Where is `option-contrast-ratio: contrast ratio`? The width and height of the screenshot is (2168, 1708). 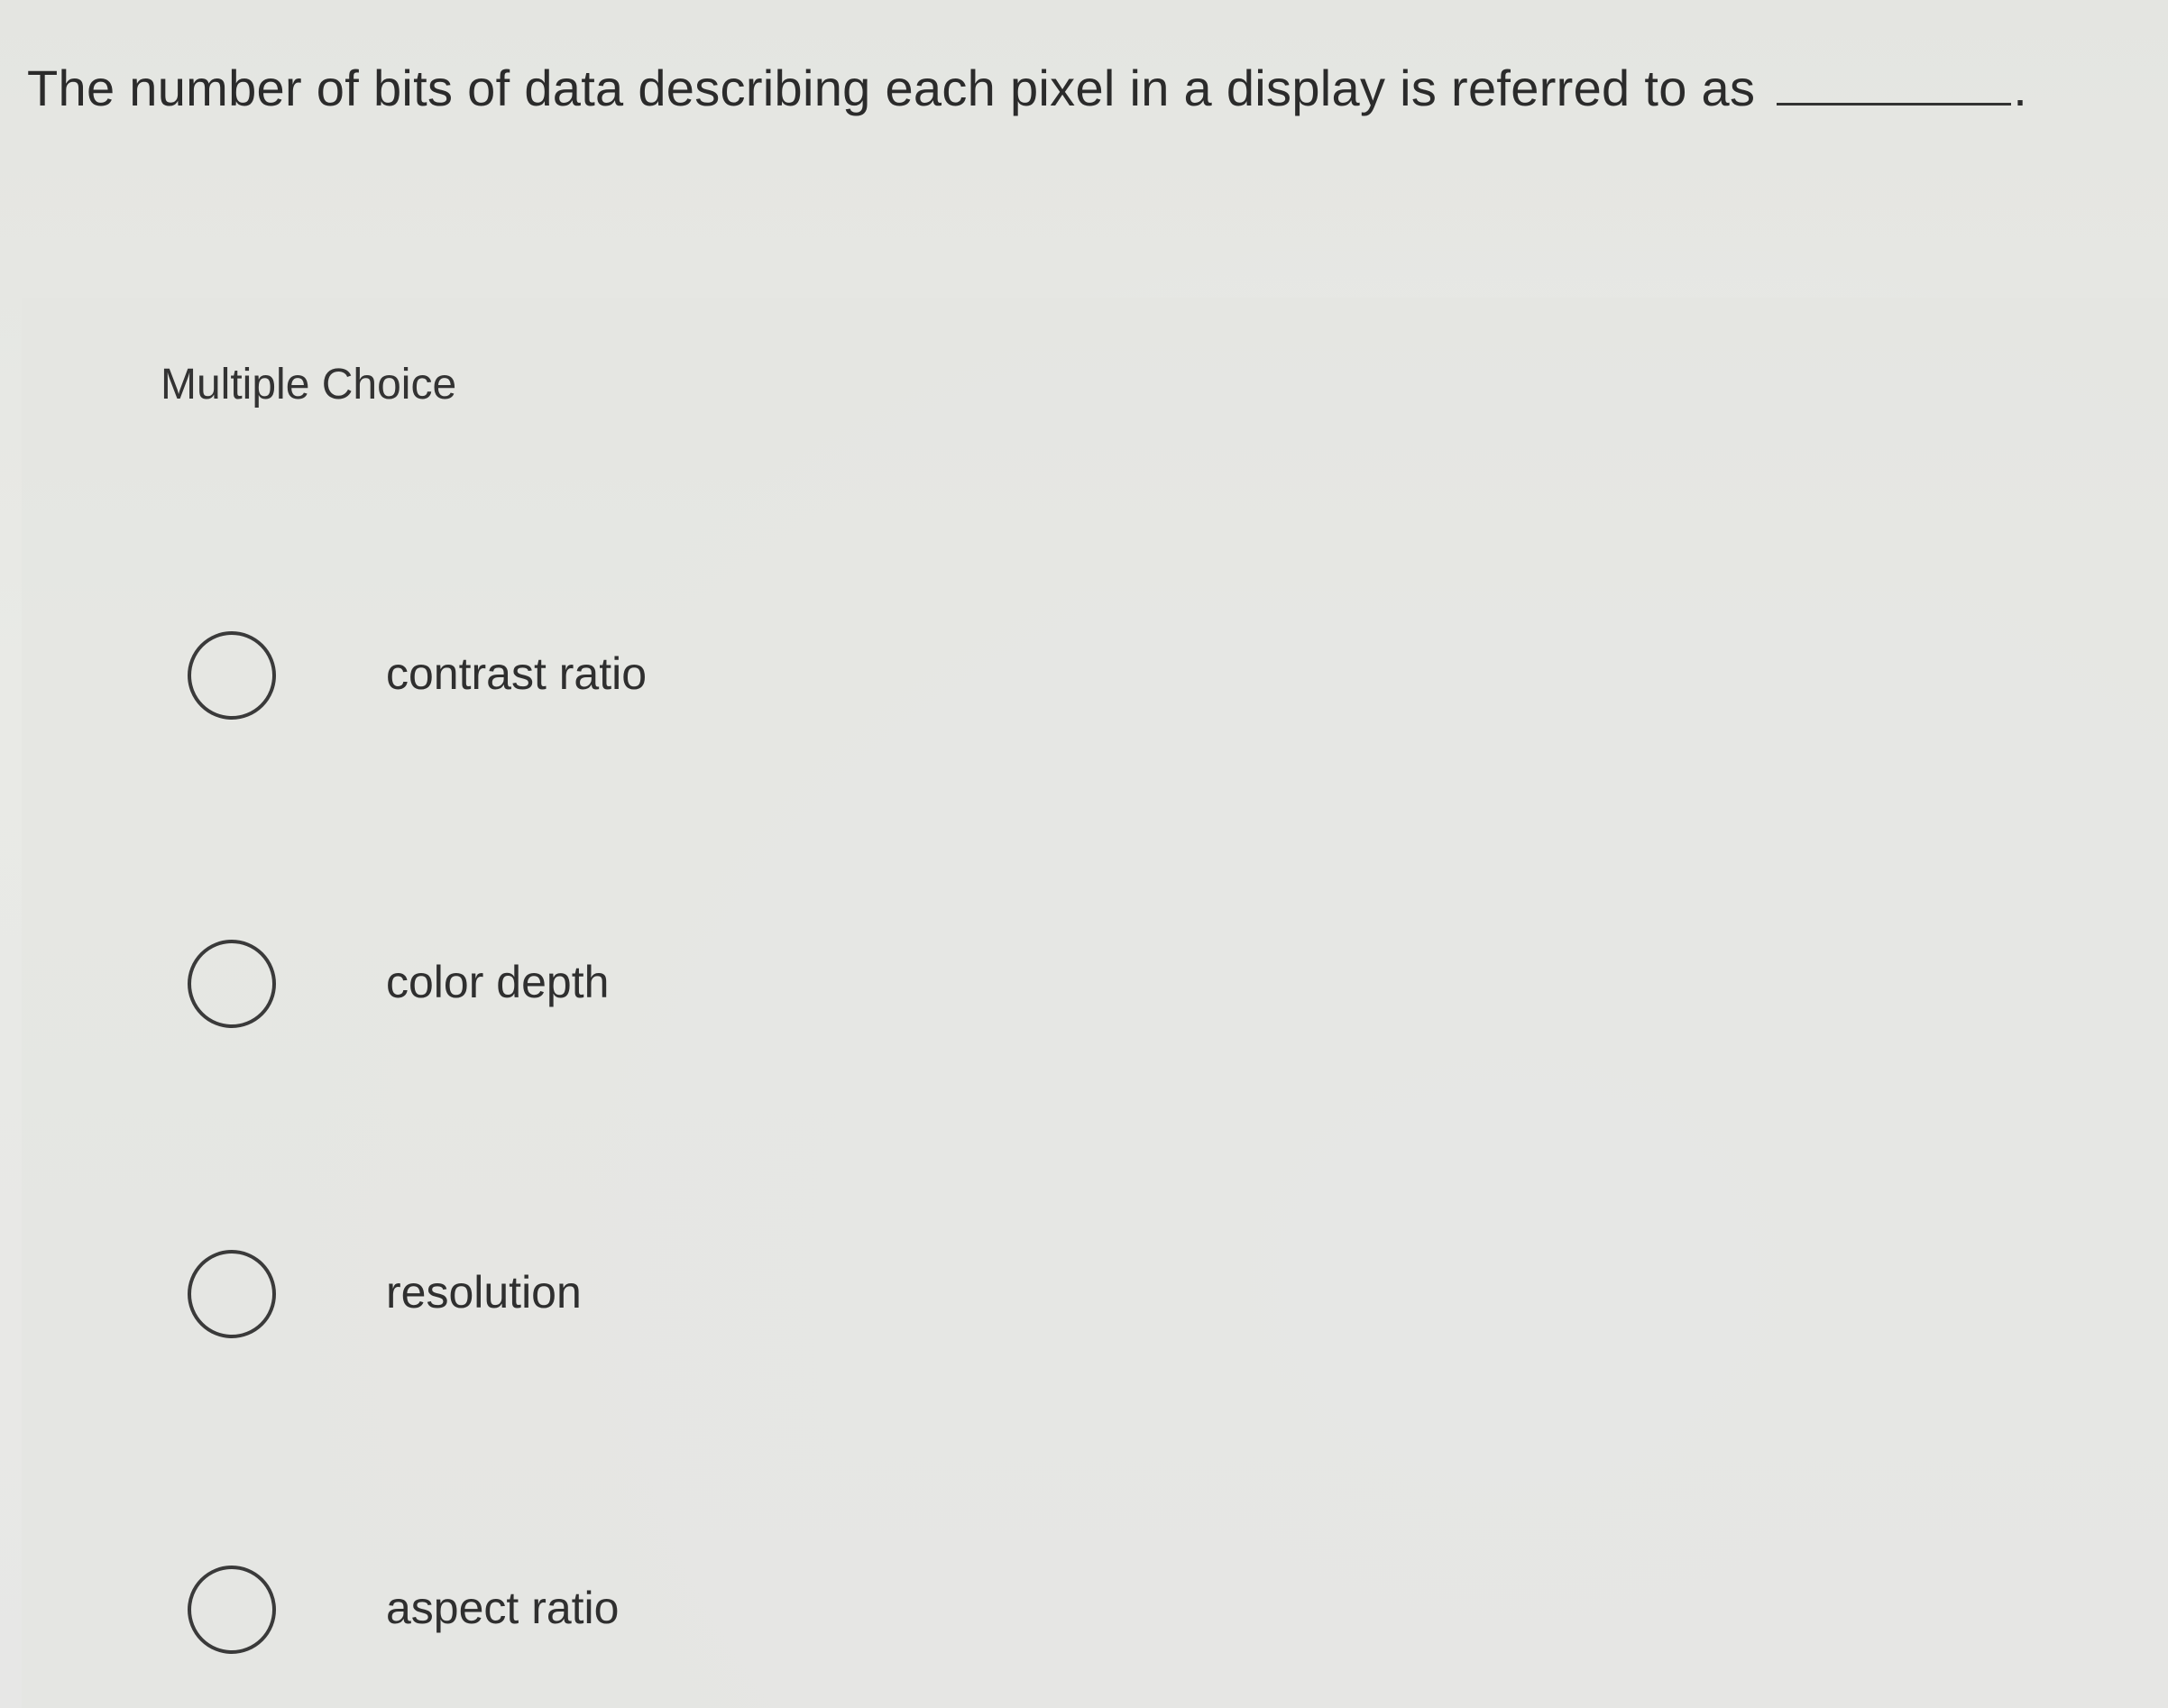 option-contrast-ratio: contrast ratio is located at coordinates (586, 681).